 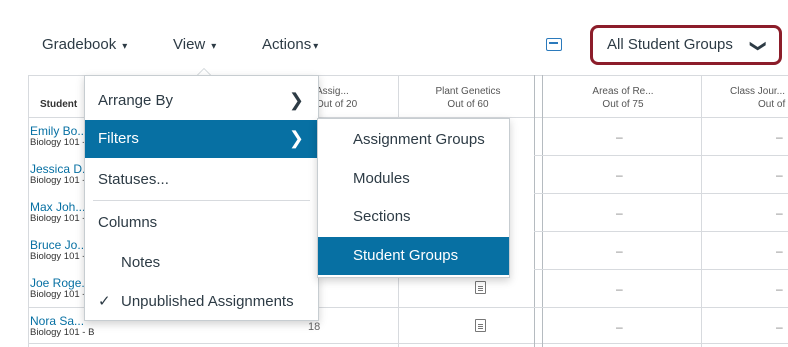 What do you see at coordinates (413, 179) in the screenshot?
I see `submenu-item-modules: Modules` at bounding box center [413, 179].